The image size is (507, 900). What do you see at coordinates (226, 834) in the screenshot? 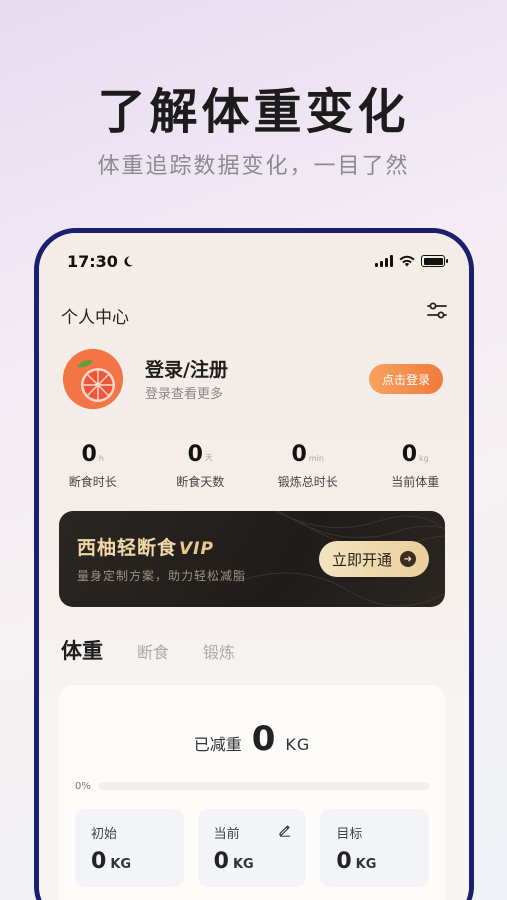
I see `metric-label: 当前` at bounding box center [226, 834].